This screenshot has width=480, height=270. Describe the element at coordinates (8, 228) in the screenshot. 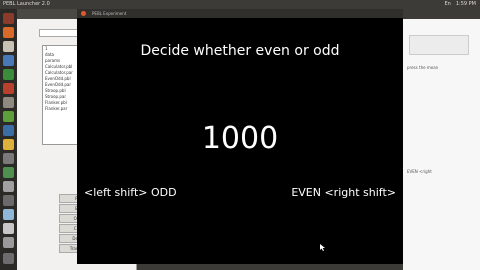

I see `drive-icon` at that location.